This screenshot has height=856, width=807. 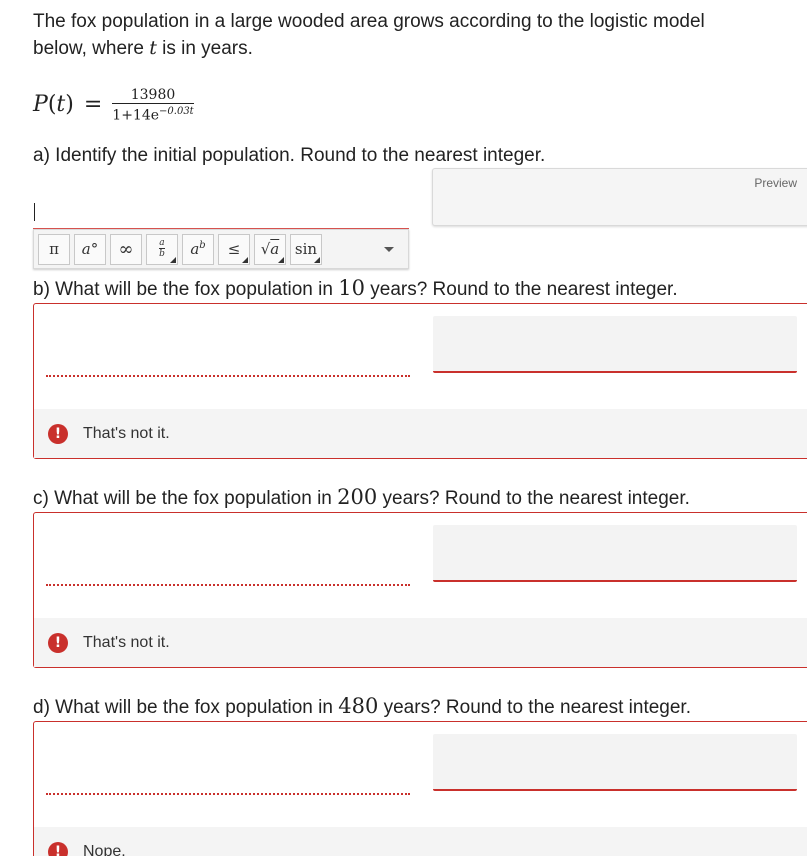 I want to click on degree-button: a°, so click(x=90, y=249).